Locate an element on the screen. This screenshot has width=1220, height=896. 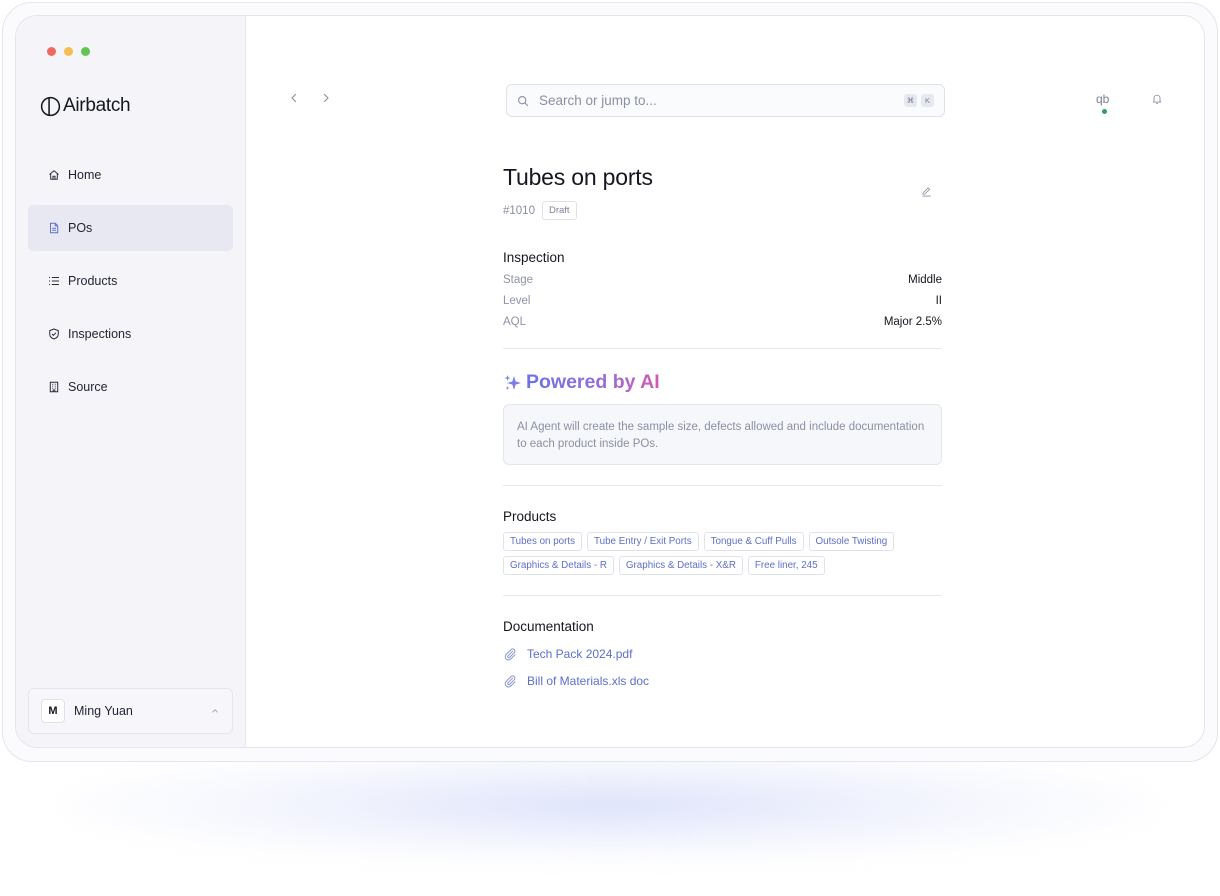
sidebar-item-label: Products is located at coordinates (93, 281).